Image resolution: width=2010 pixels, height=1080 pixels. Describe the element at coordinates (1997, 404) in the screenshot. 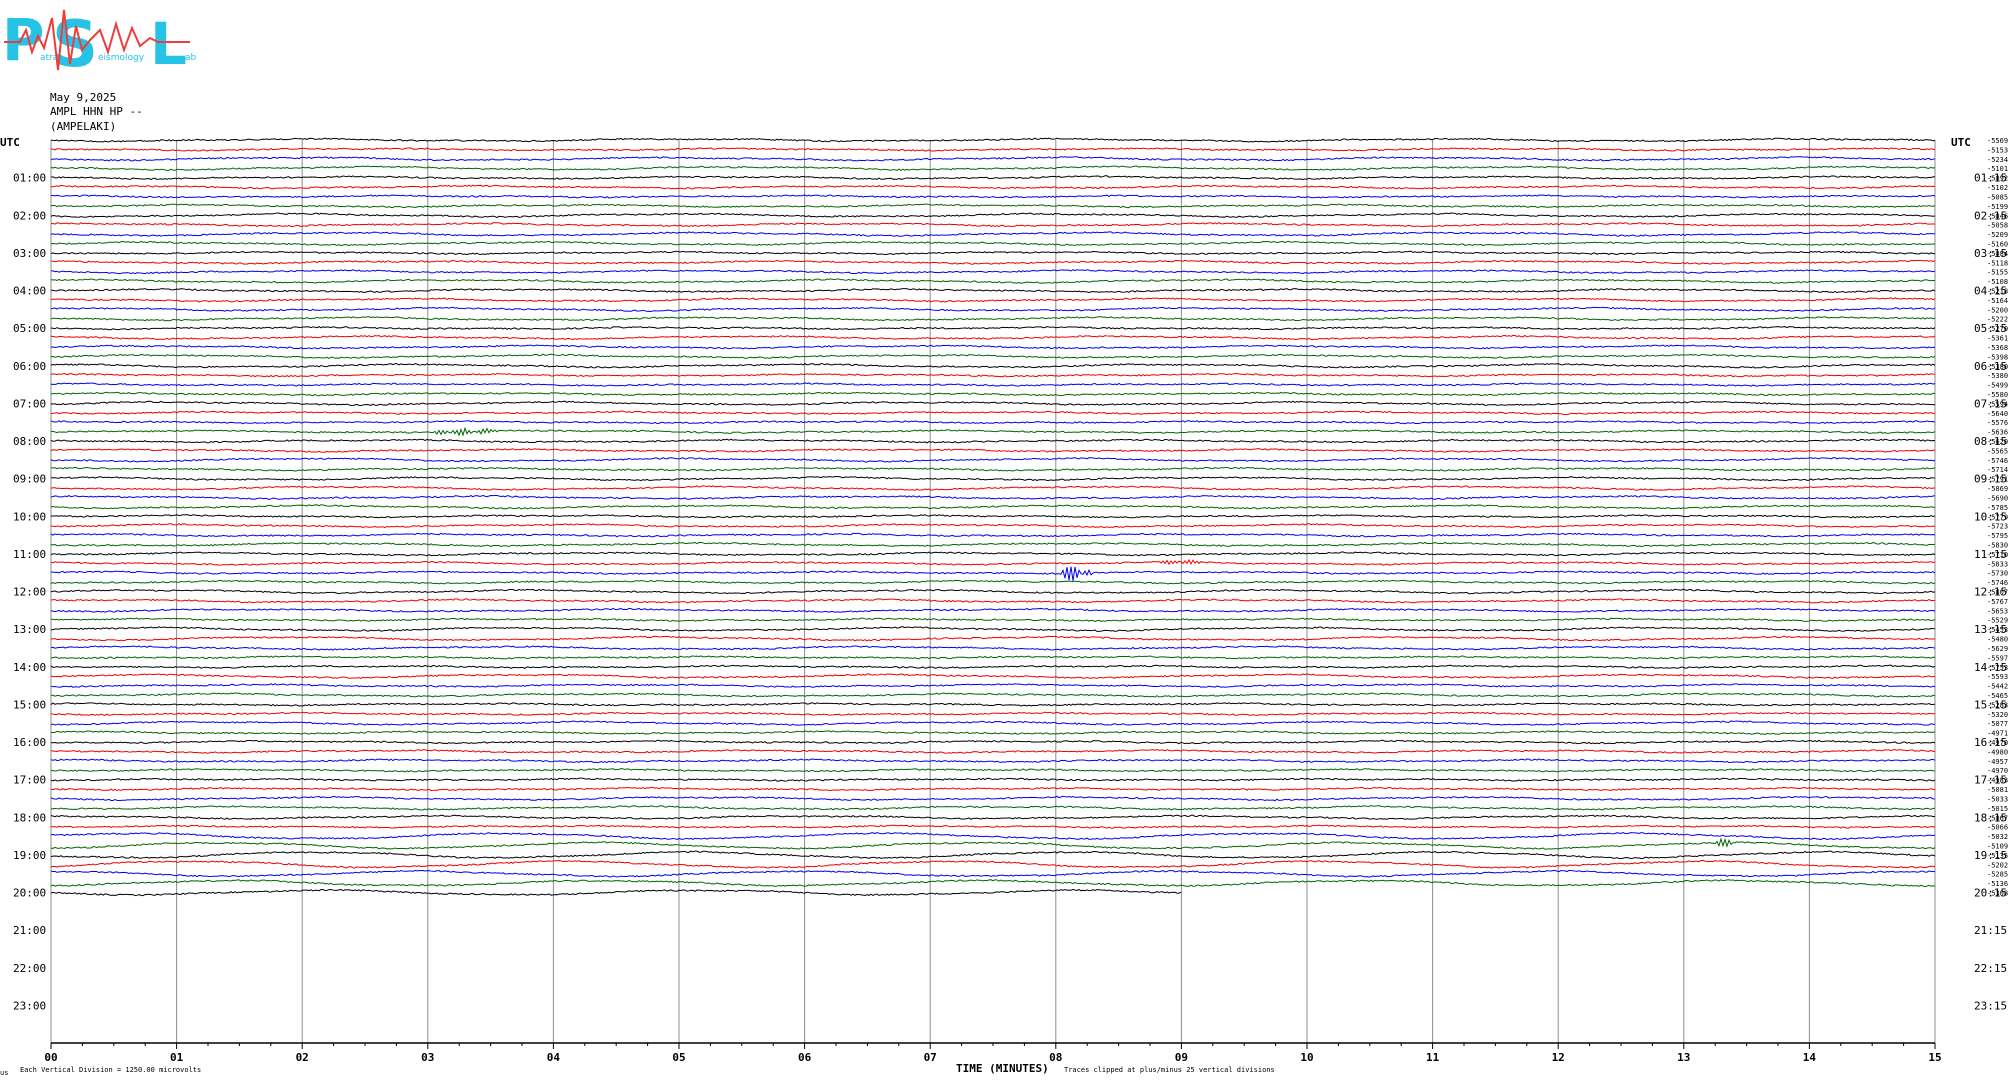

I see `row-offset-label: -5594` at that location.